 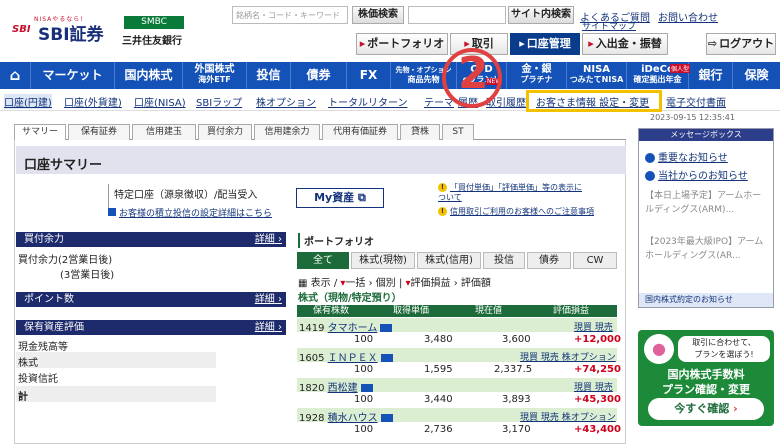 What do you see at coordinates (160, 101) in the screenshot?
I see `subnav-nisa: 口座(NISA)` at bounding box center [160, 101].